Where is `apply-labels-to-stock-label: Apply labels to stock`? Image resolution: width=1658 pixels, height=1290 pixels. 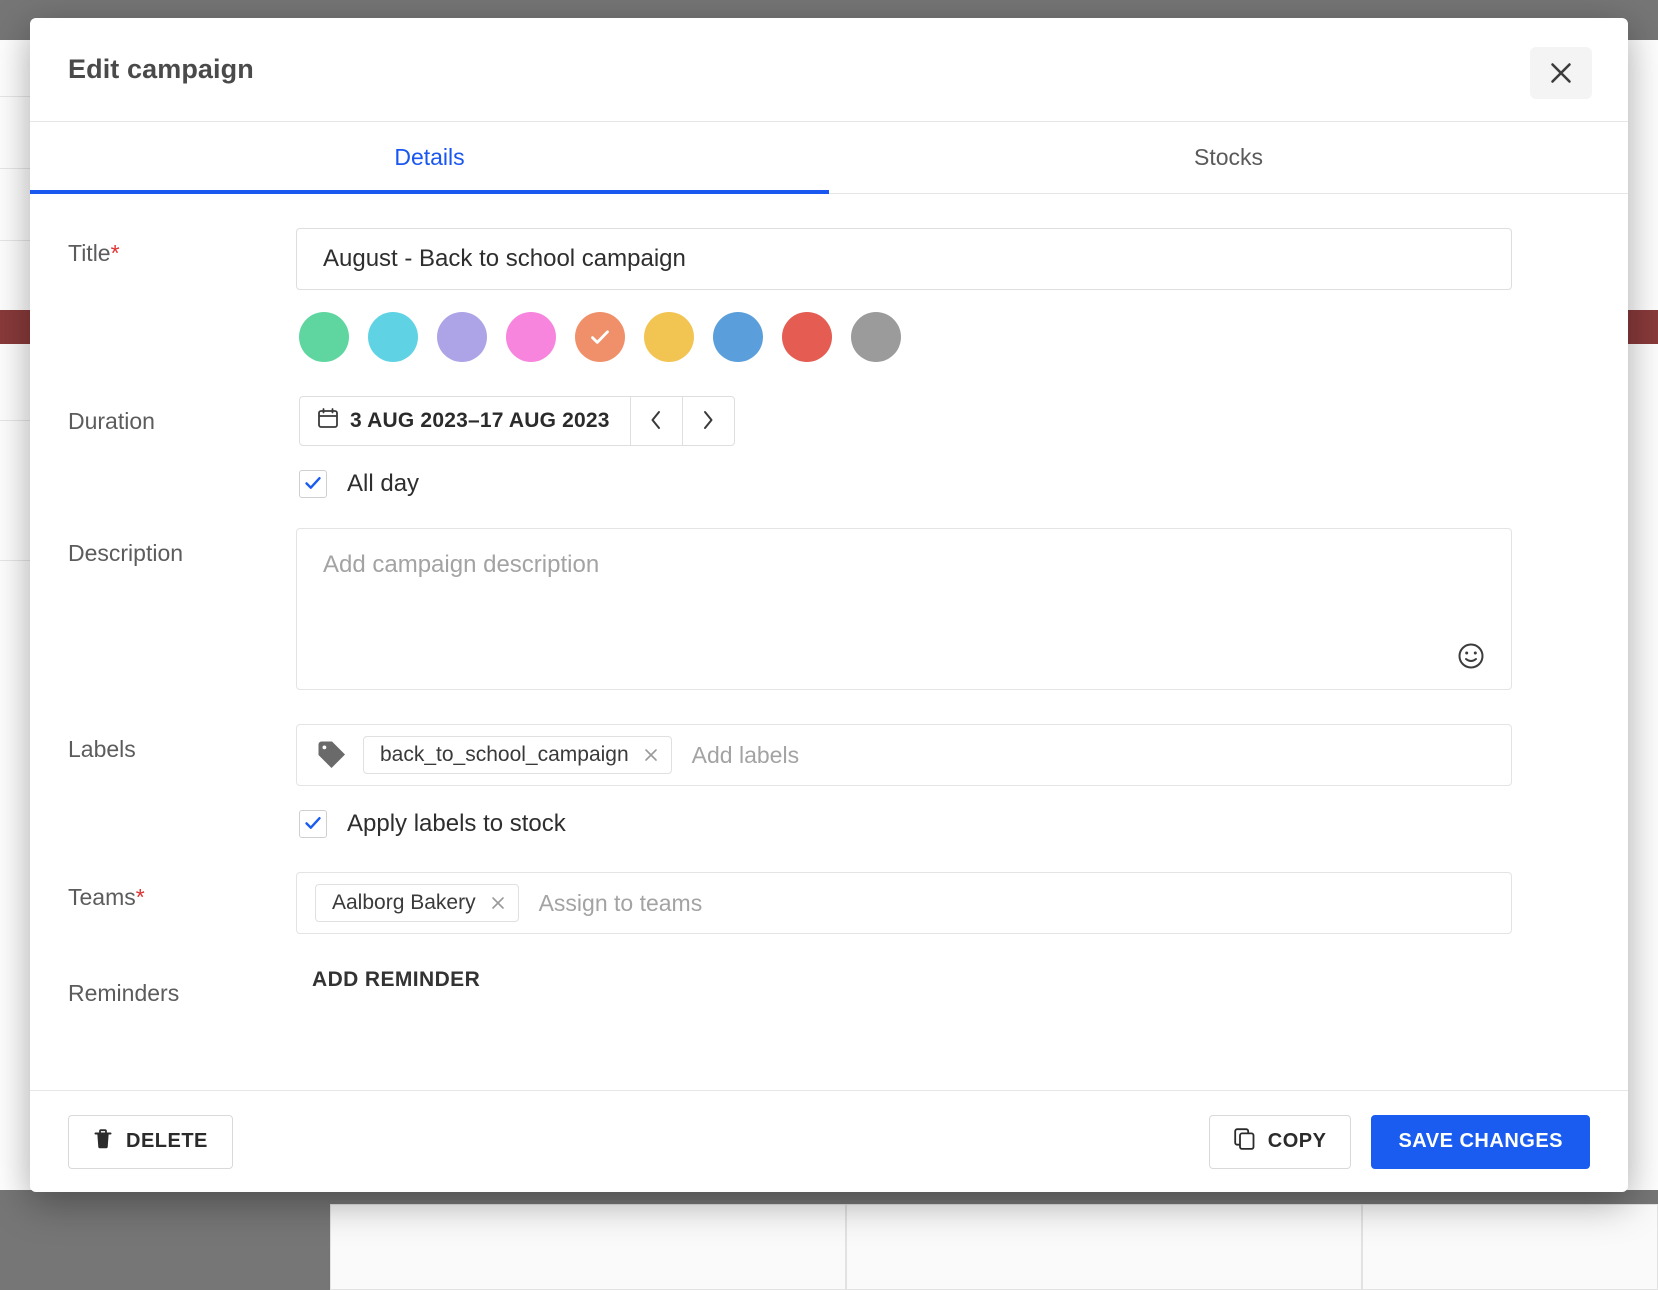 apply-labels-to-stock-label: Apply labels to stock is located at coordinates (456, 823).